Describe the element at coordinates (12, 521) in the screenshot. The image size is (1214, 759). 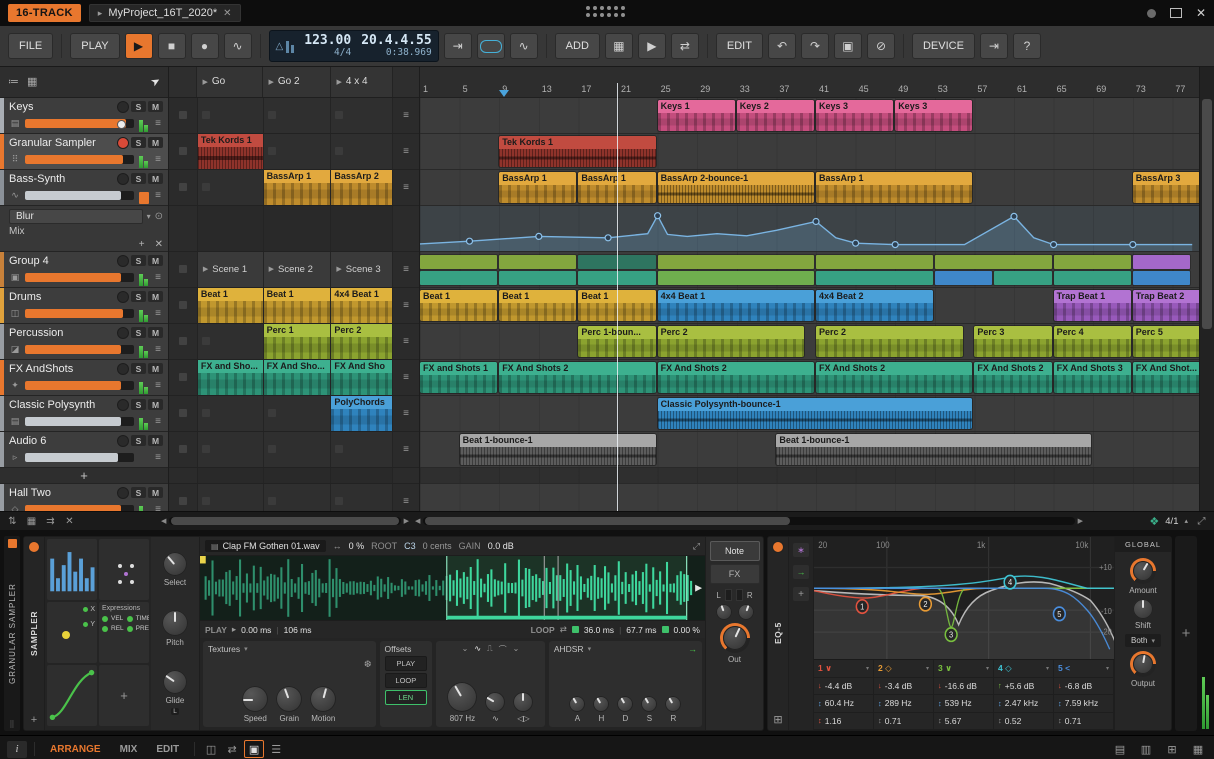
I see `snap-toggle-icon: ⇅` at that location.